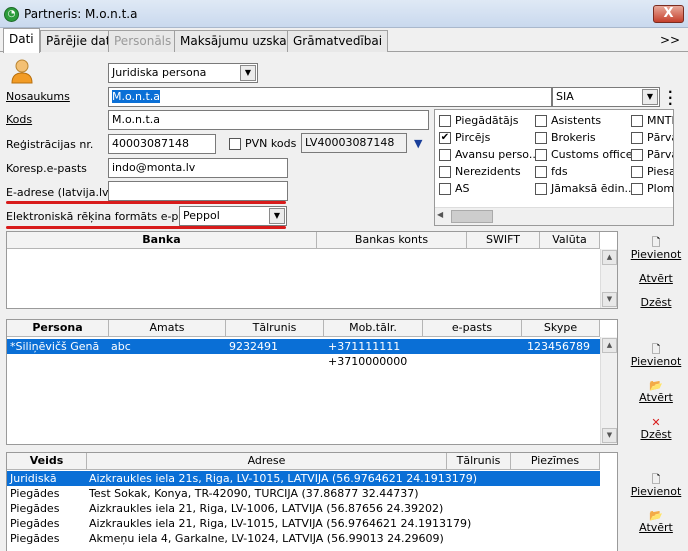  I want to click on role-item: Customs office, so click(584, 154).